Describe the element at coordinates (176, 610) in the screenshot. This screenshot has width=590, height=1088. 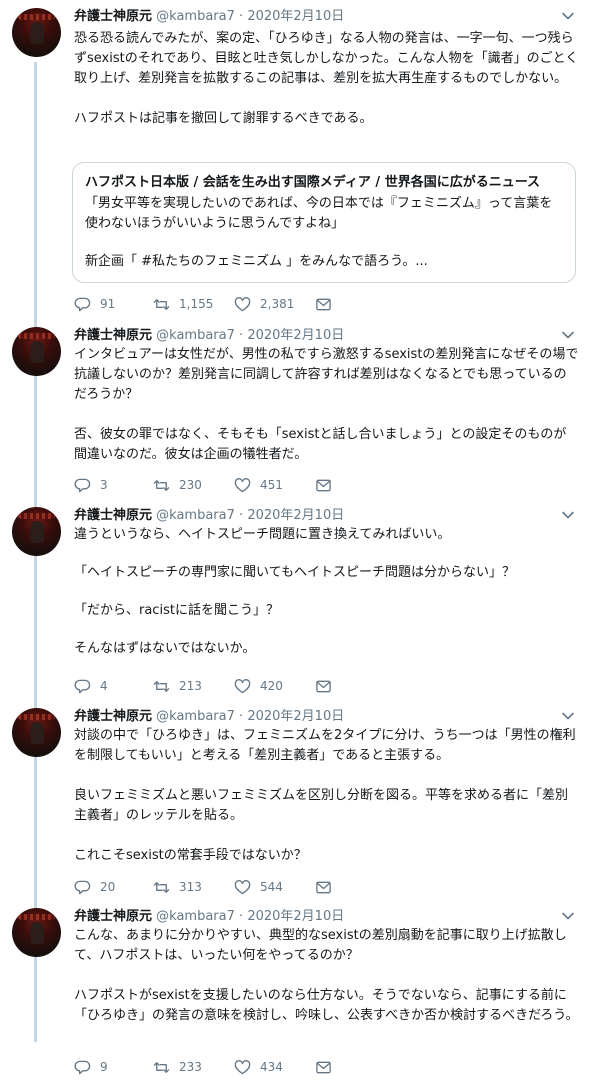
I see `tweet-paragraph: 「だから、racistに話を聞こう」？` at that location.